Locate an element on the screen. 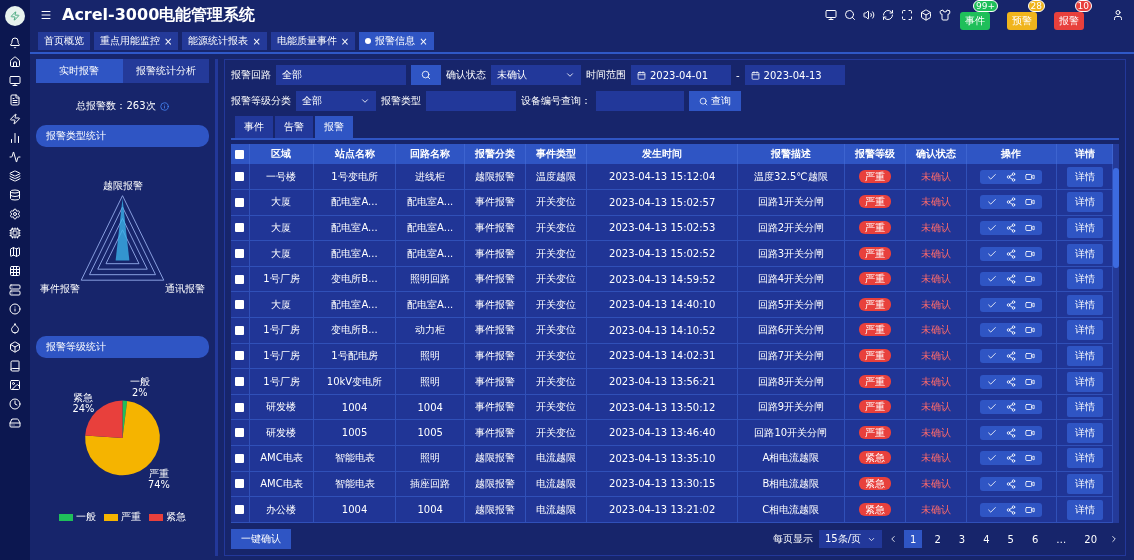 The height and width of the screenshot is (560, 1134). circuit-field: 全部 is located at coordinates (341, 75).